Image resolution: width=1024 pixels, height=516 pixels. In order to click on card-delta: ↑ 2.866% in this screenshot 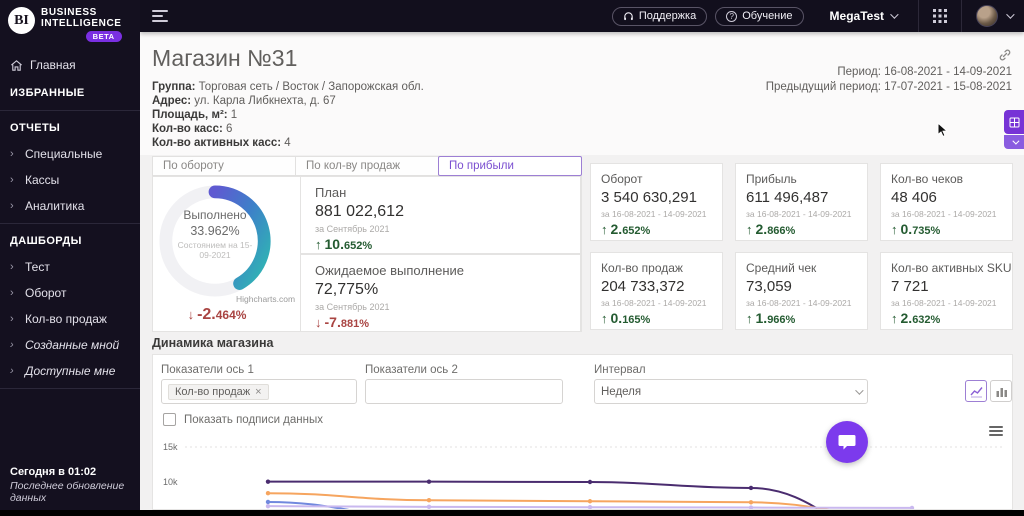, I will do `click(771, 229)`.